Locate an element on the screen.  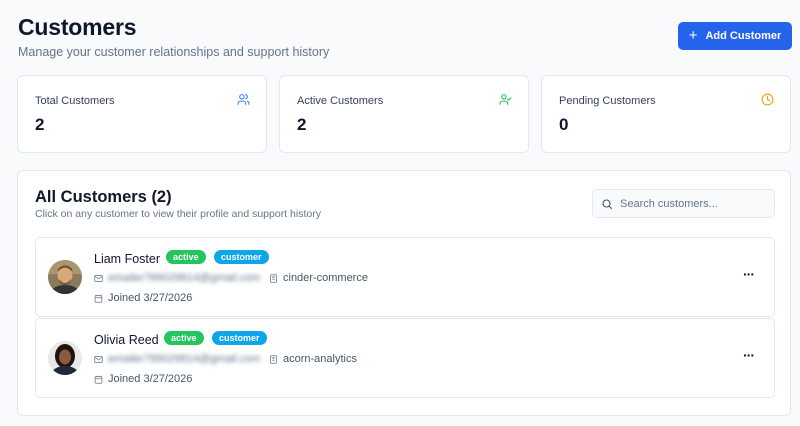
user-check-icon is located at coordinates (505, 99).